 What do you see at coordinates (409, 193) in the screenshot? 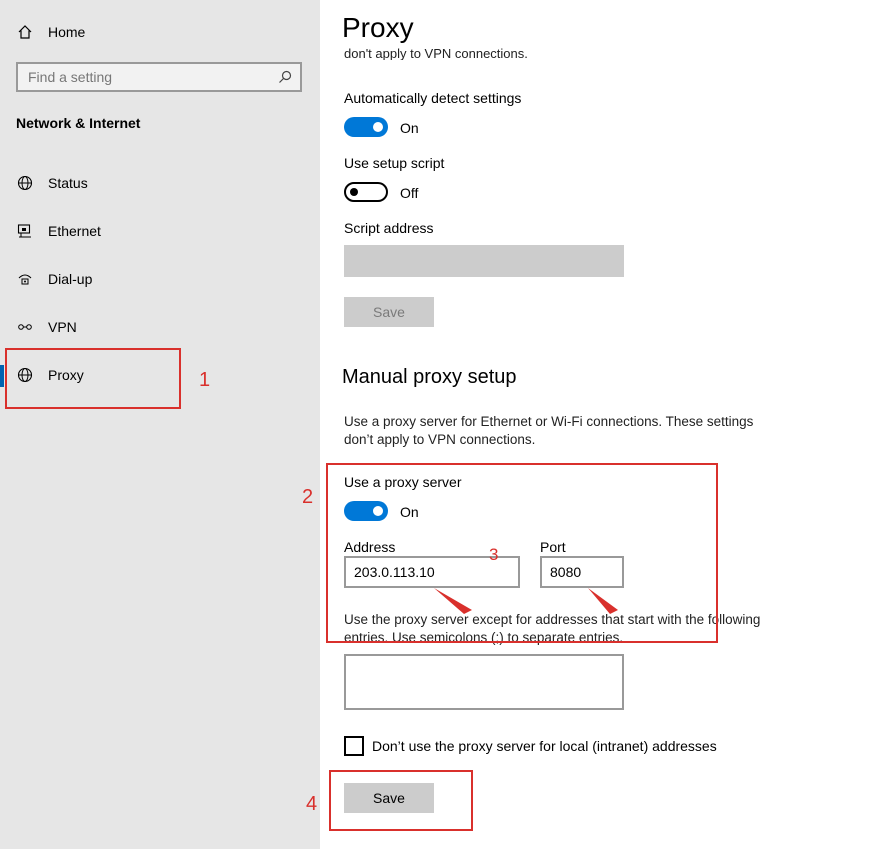
I see `setup-script-state: Off` at bounding box center [409, 193].